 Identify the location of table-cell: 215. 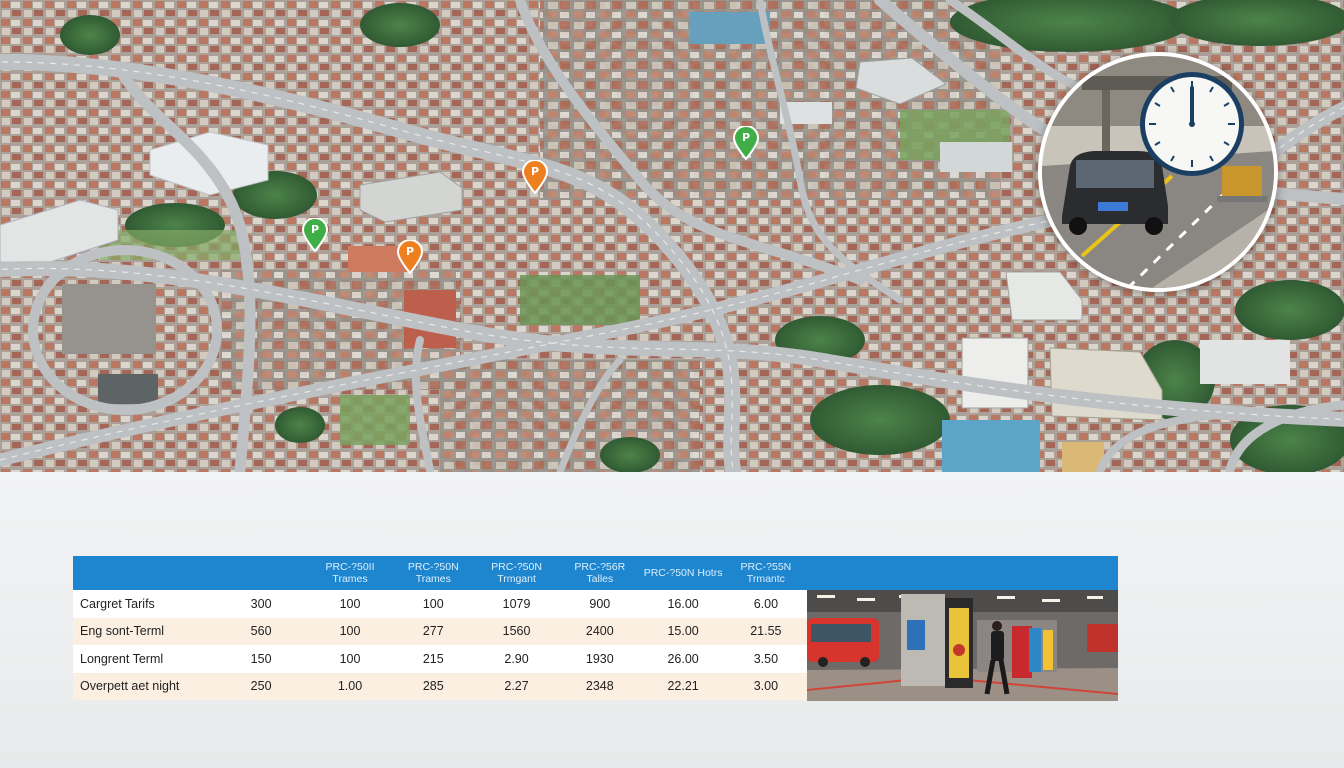
(433, 659).